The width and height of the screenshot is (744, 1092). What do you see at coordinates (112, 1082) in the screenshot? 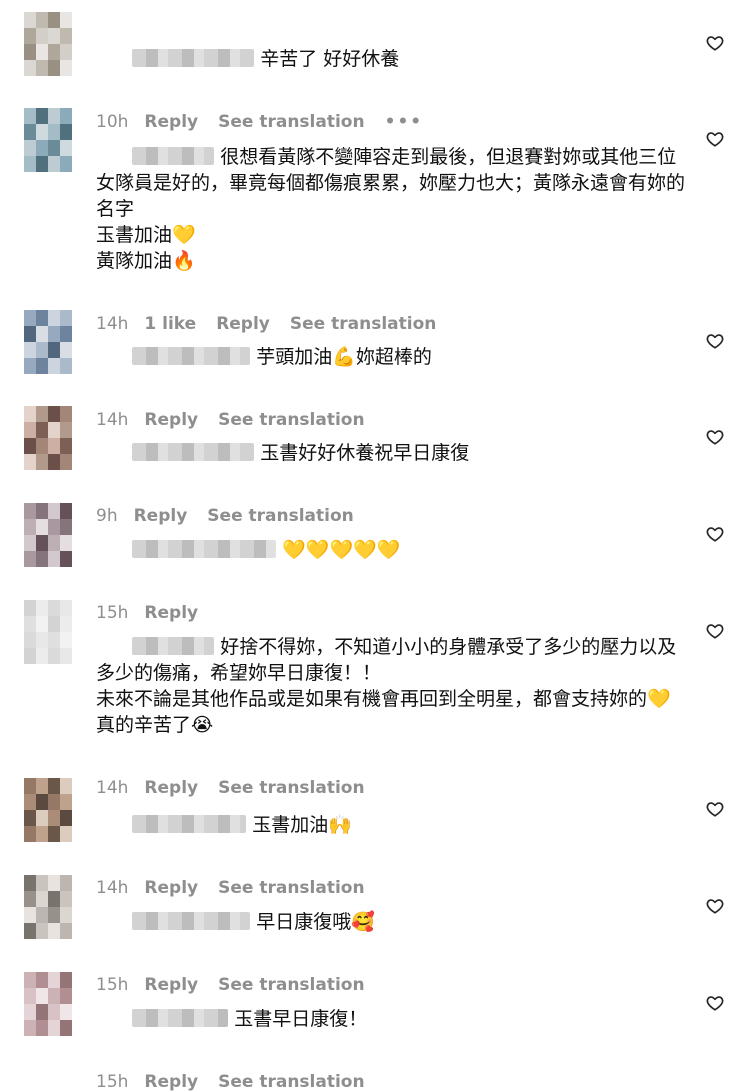
I see `comment-time: 15h` at bounding box center [112, 1082].